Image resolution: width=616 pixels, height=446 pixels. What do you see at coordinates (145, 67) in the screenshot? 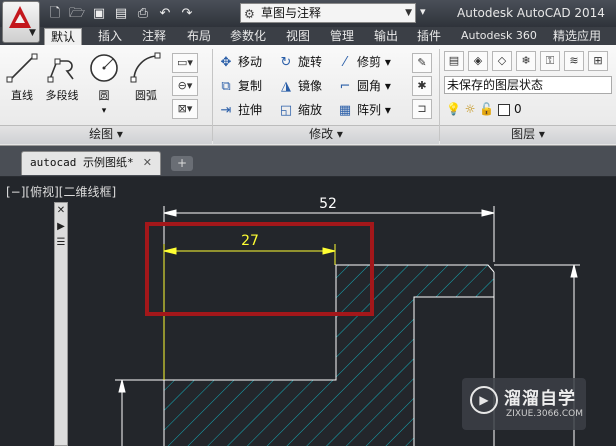
I see `arc-icon` at bounding box center [145, 67].